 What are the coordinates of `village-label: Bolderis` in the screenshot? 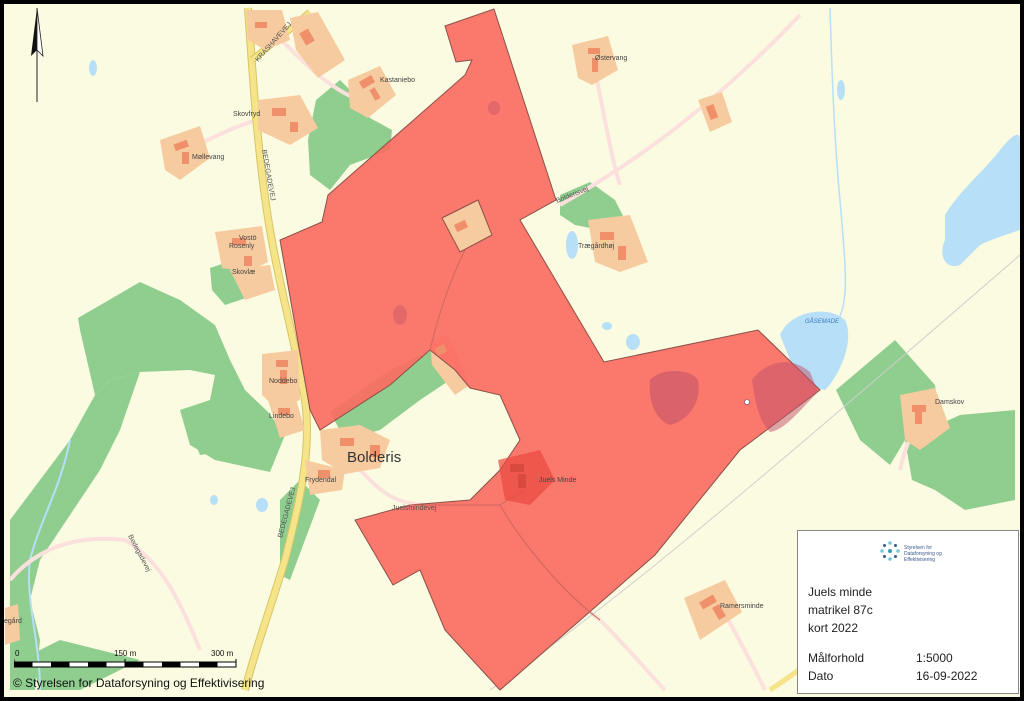 It's located at (374, 457).